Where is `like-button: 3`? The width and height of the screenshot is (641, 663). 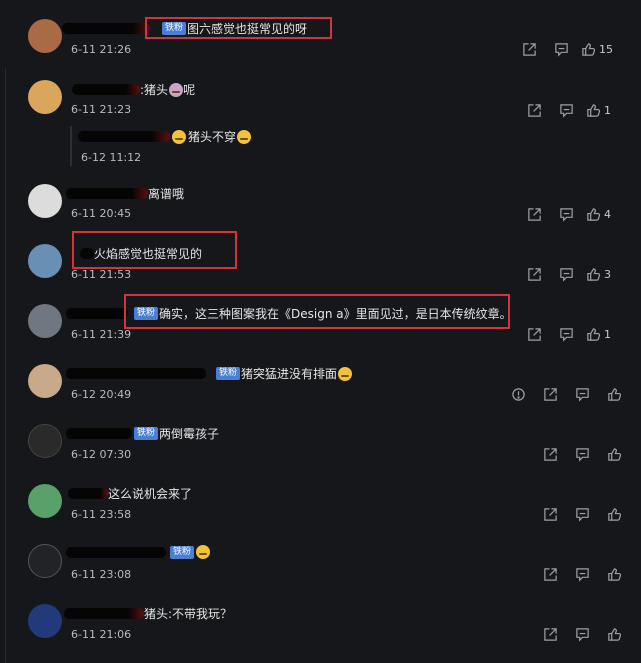 like-button: 3 is located at coordinates (598, 274).